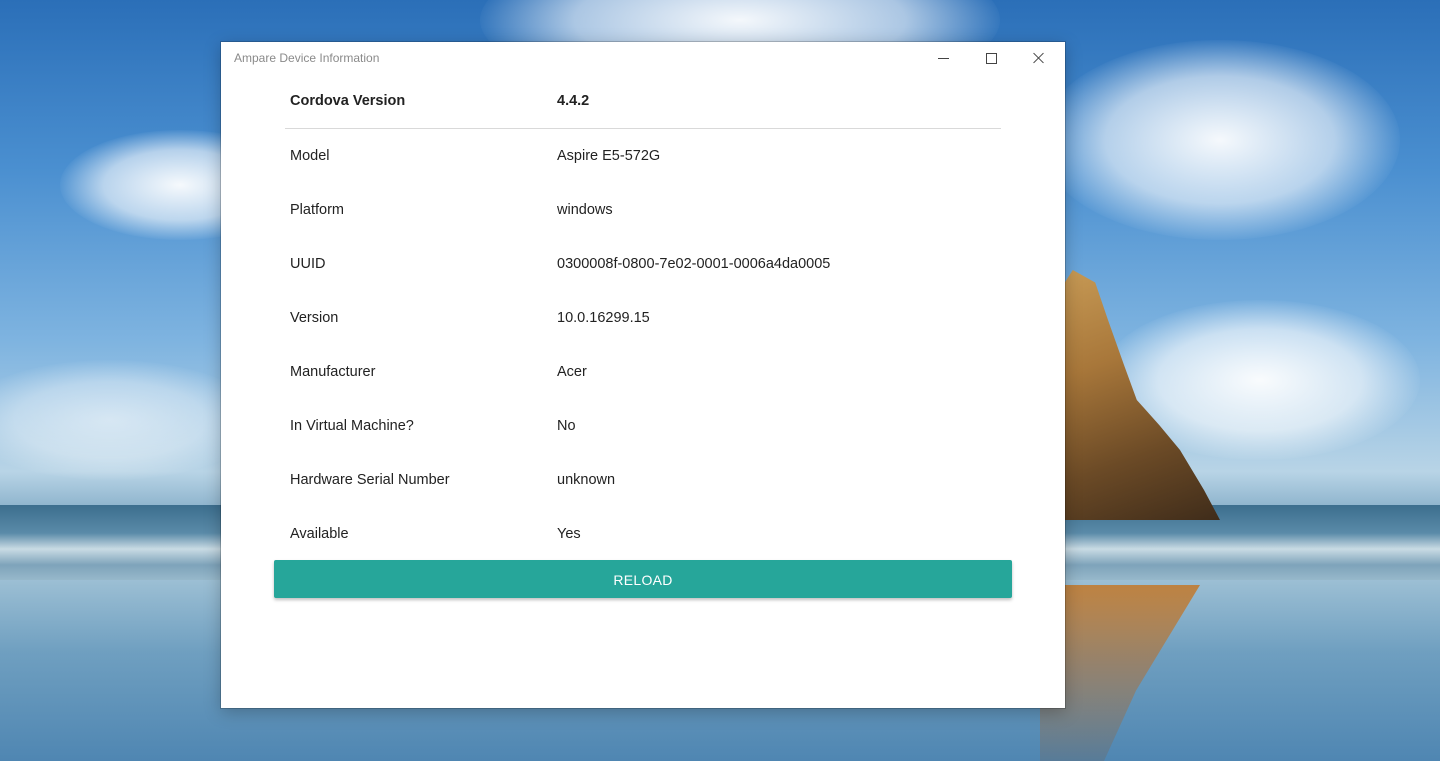 Image resolution: width=1440 pixels, height=761 pixels. Describe the element at coordinates (643, 210) in the screenshot. I see `table-row: Platform windows` at that location.